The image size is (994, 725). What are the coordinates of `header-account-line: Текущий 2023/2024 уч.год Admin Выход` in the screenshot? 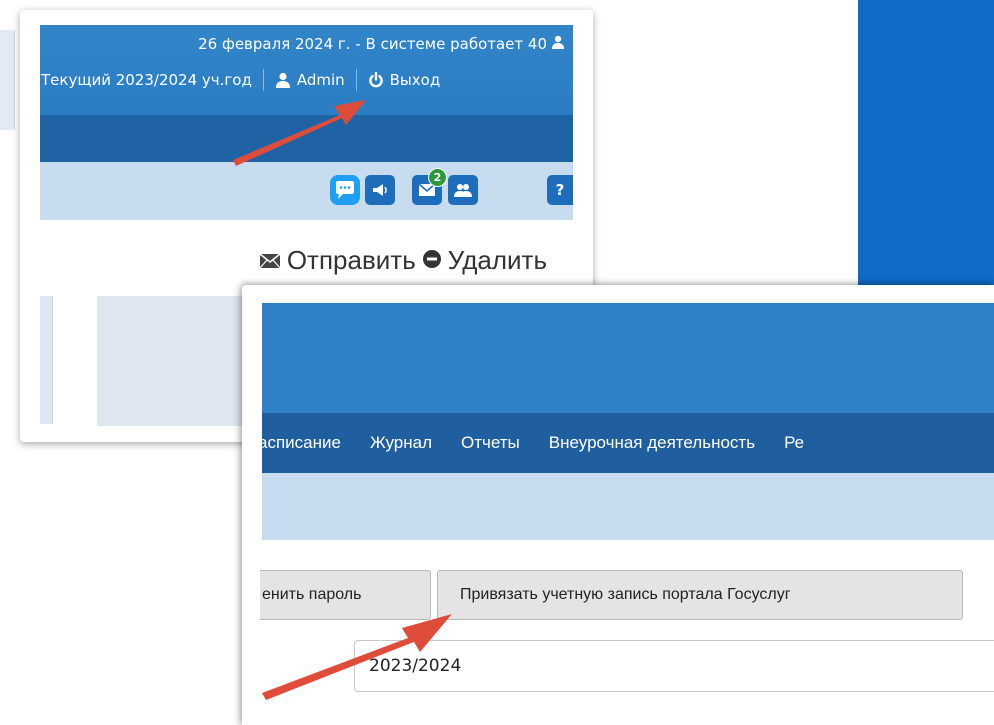 It's located at (240, 80).